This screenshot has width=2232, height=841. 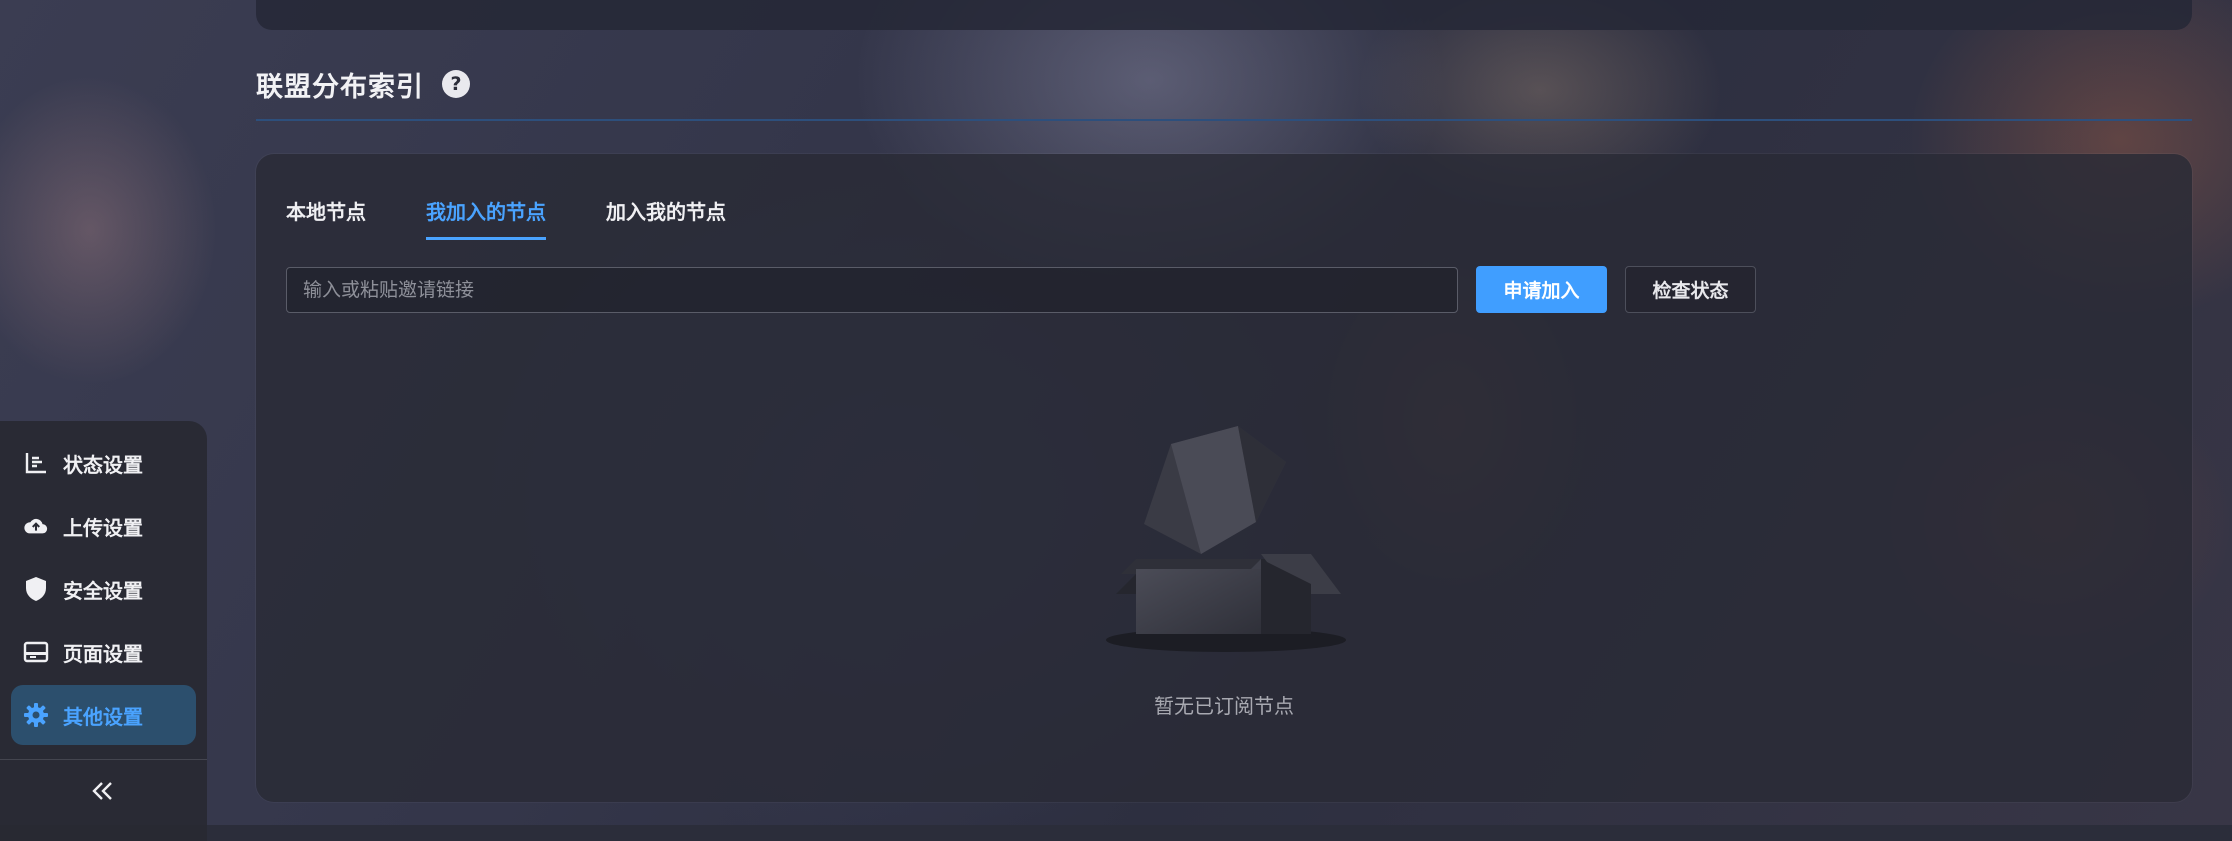 I want to click on tab-bar: 本地节点 我加入的节点 加入我的节点, so click(x=506, y=218).